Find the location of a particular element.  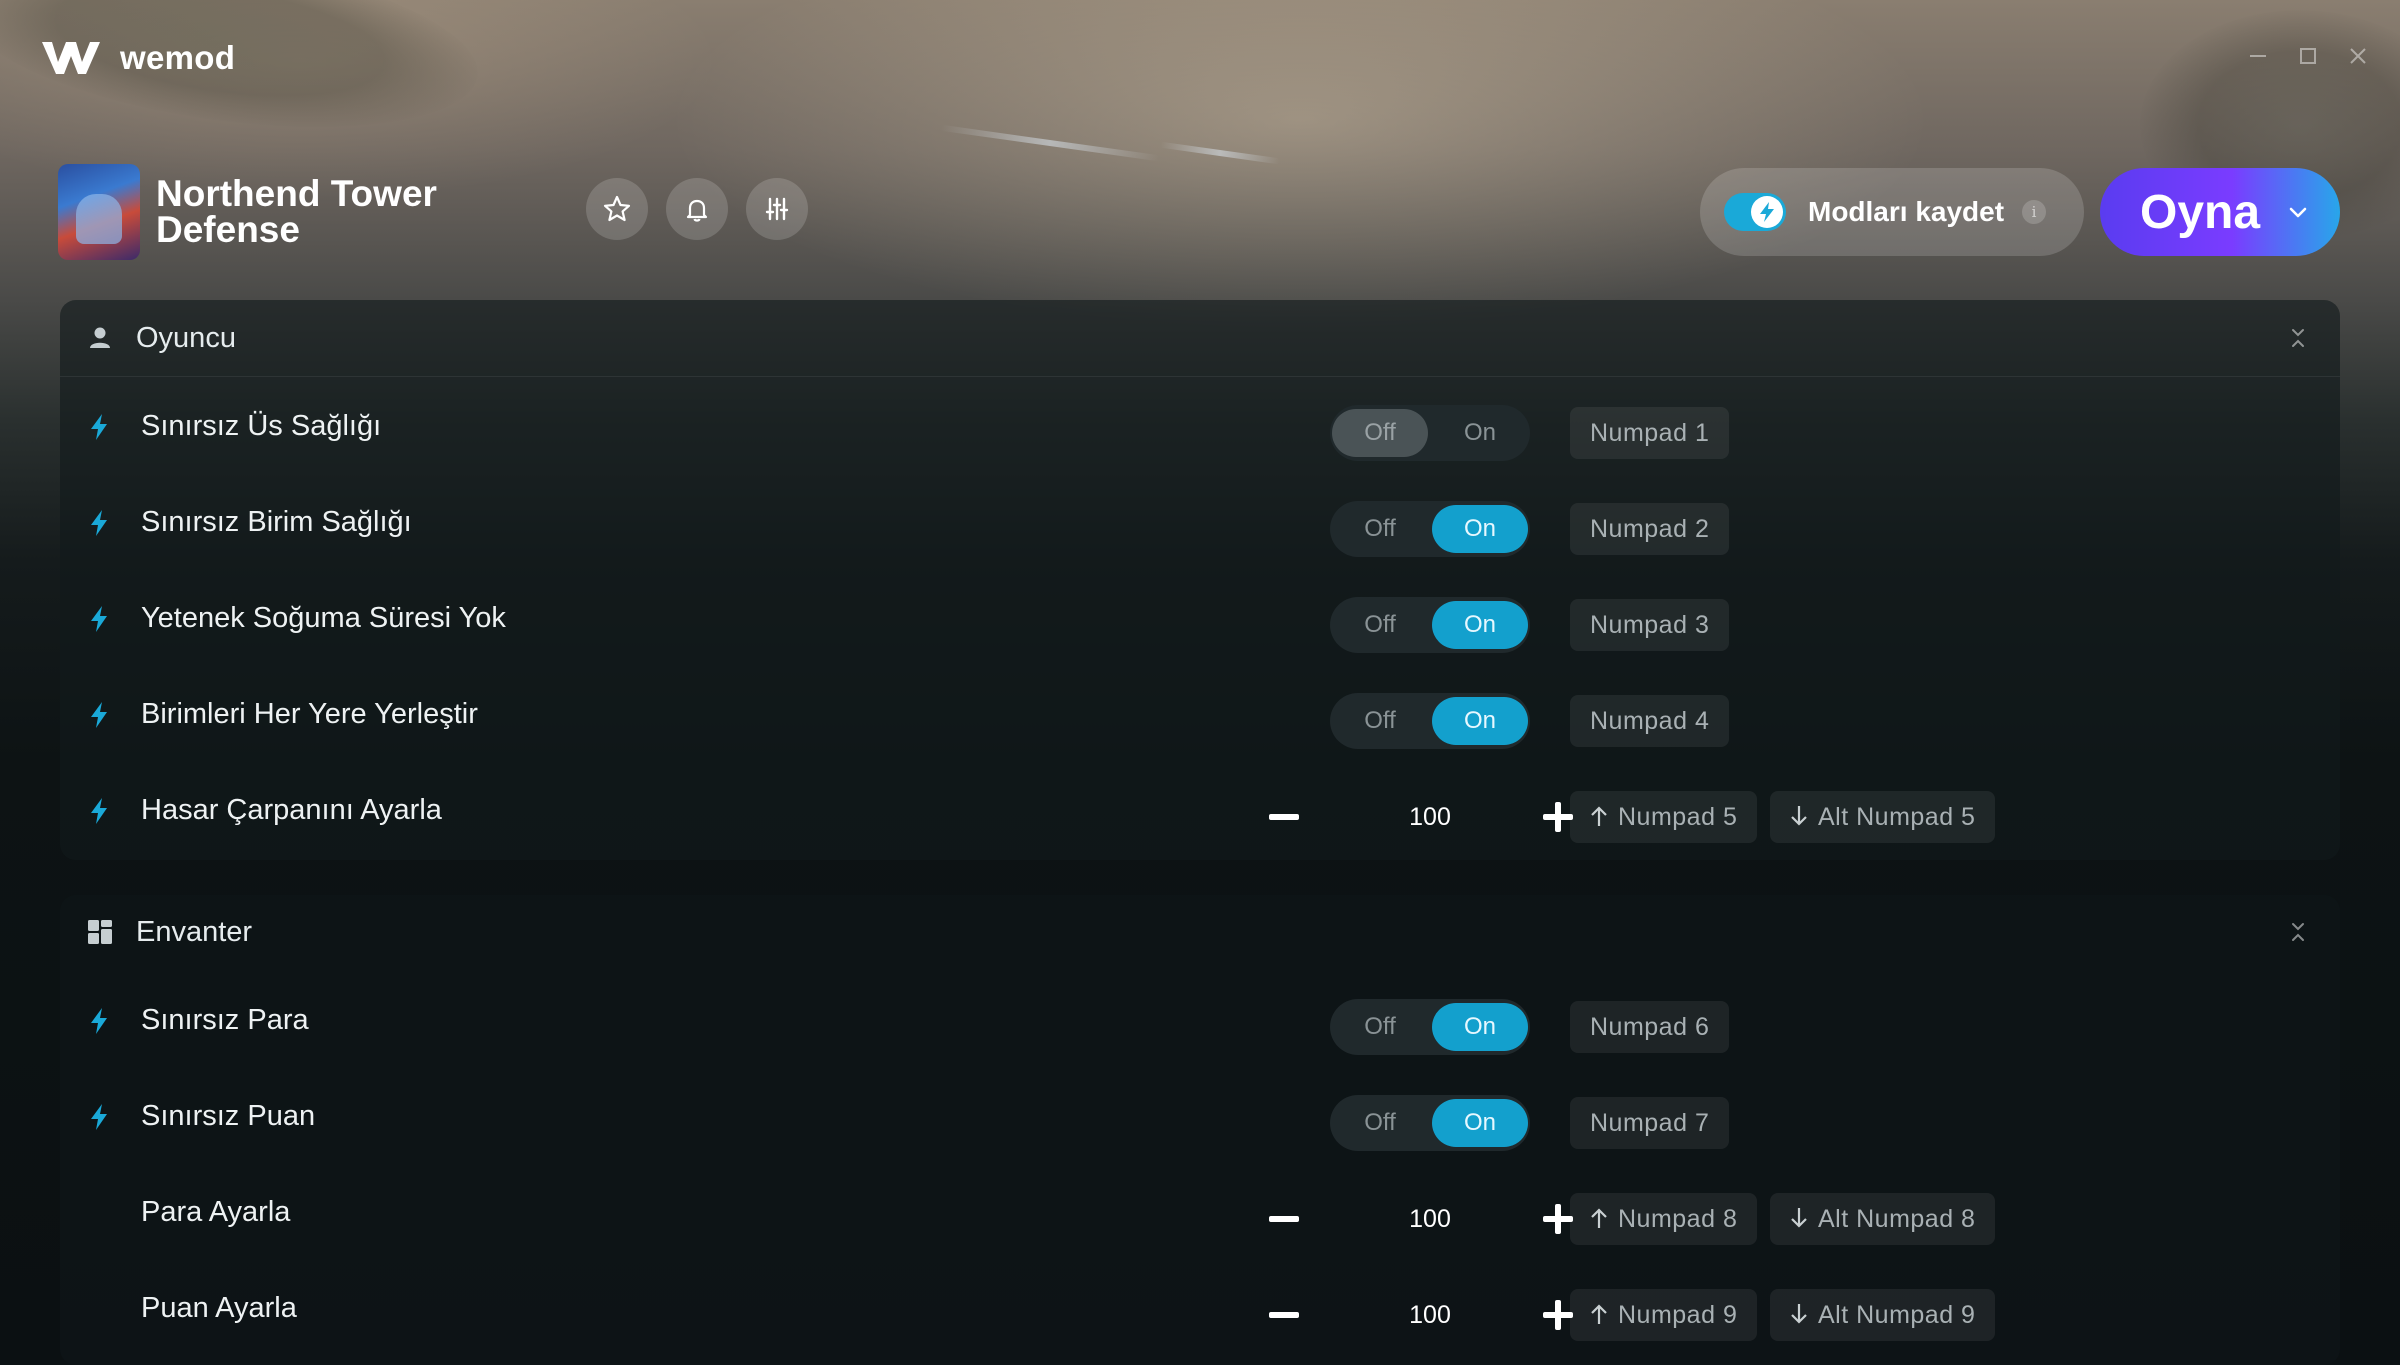

game-title: Northend Tower Defense is located at coordinates (296, 211).